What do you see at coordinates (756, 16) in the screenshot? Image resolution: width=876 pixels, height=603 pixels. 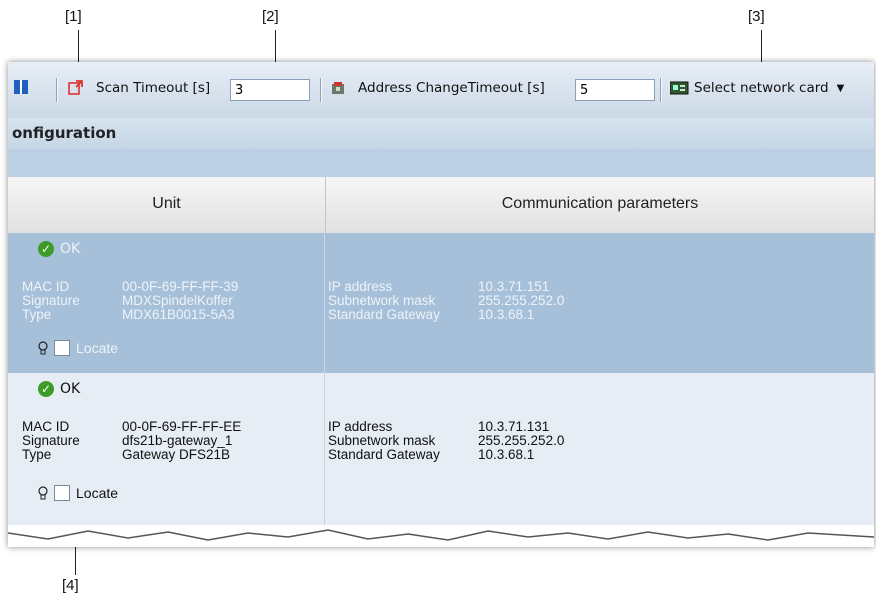 I see `callout-3: [3]` at bounding box center [756, 16].